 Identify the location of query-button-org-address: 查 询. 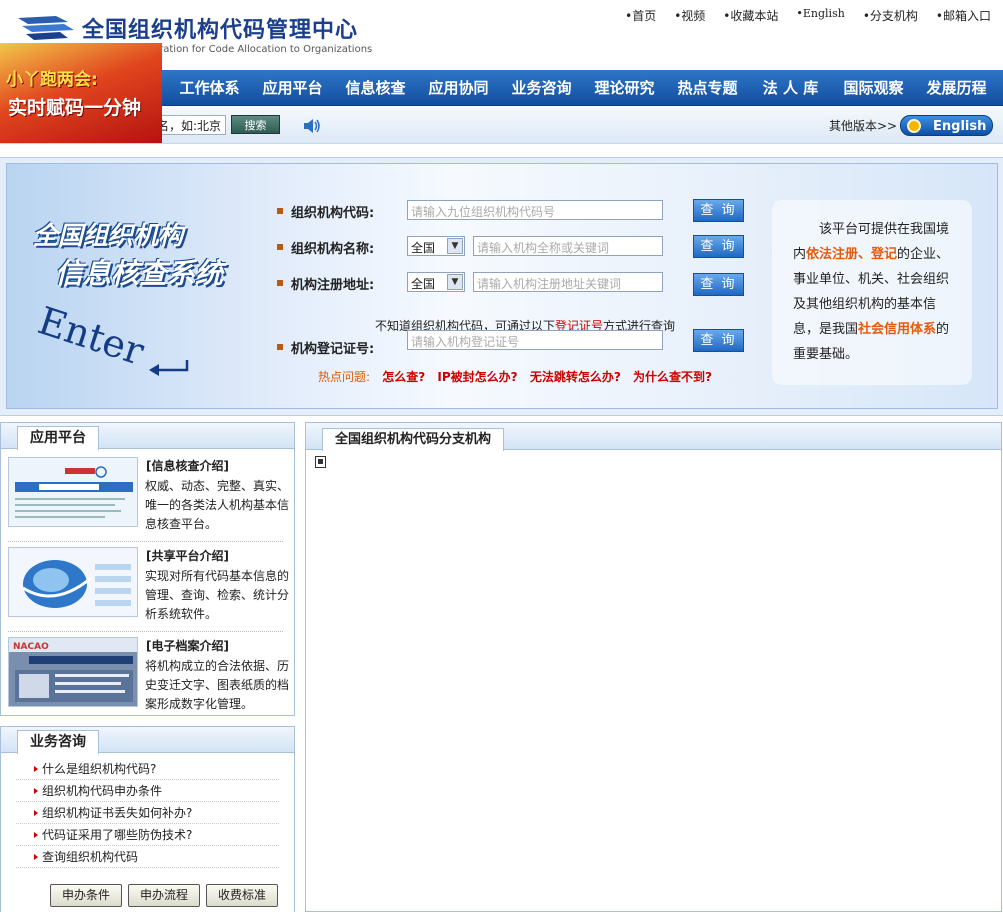
(718, 284).